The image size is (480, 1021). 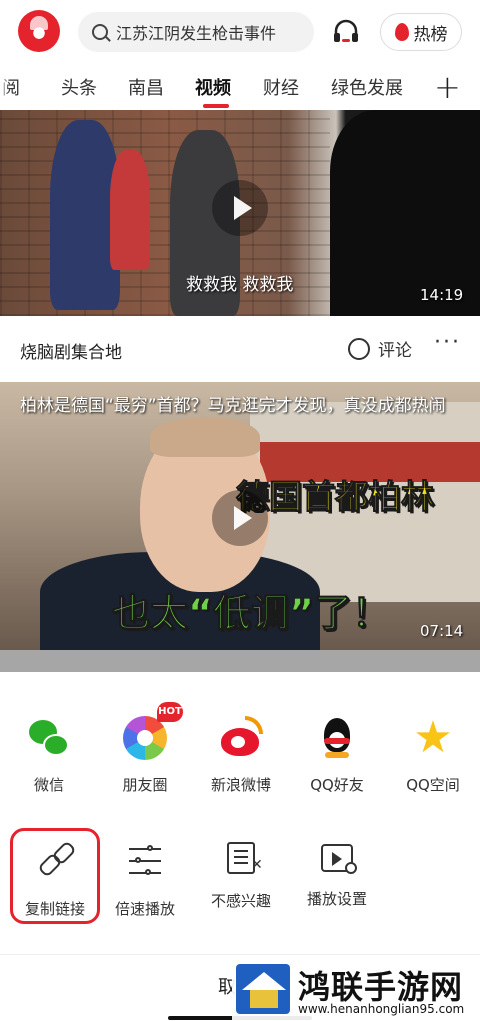 What do you see at coordinates (54, 909) in the screenshot?
I see `action-label: 复制链接` at bounding box center [54, 909].